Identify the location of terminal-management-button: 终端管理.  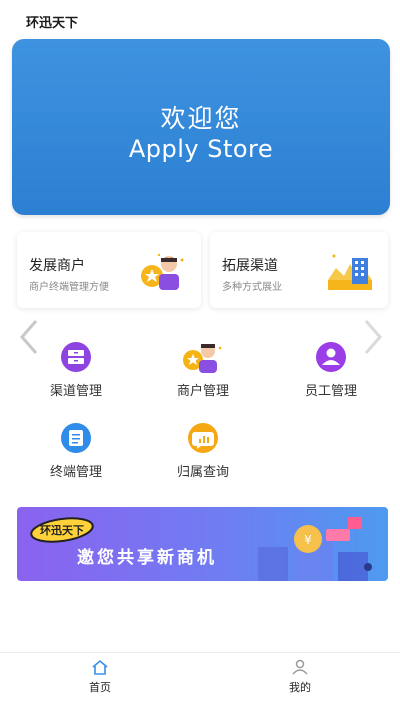
(76, 452).